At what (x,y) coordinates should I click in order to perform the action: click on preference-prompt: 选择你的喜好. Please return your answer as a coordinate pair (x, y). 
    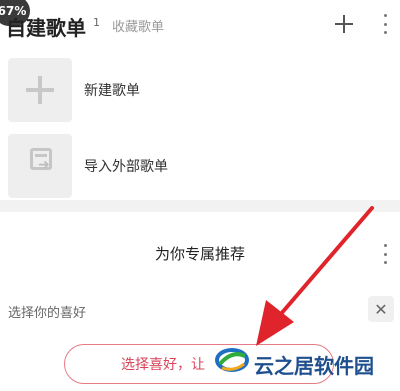
    Looking at the image, I should click on (47, 313).